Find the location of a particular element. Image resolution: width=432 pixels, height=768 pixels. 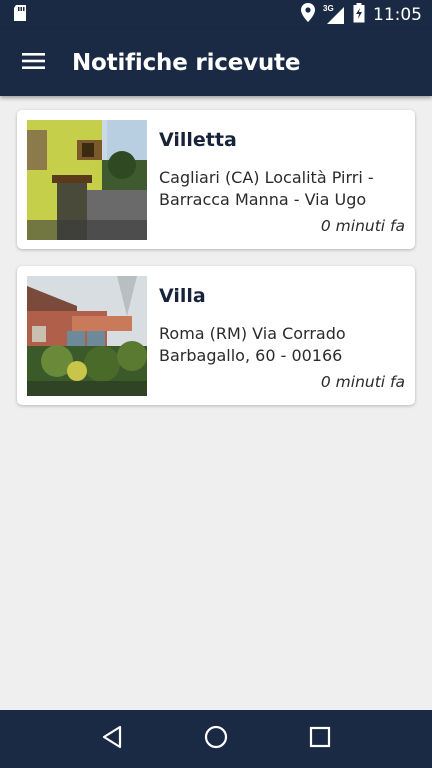

home-button is located at coordinates (216, 739).